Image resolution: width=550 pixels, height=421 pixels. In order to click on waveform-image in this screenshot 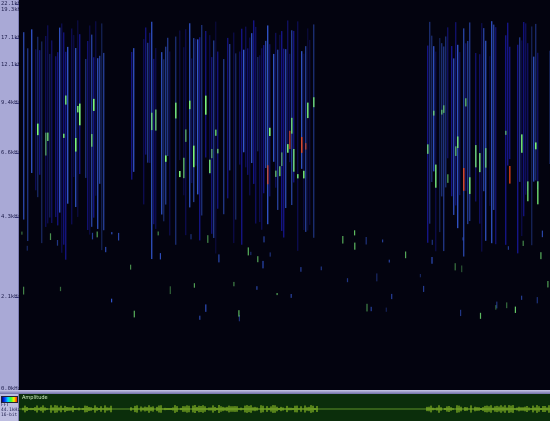, I will do `click(284, 407)`.